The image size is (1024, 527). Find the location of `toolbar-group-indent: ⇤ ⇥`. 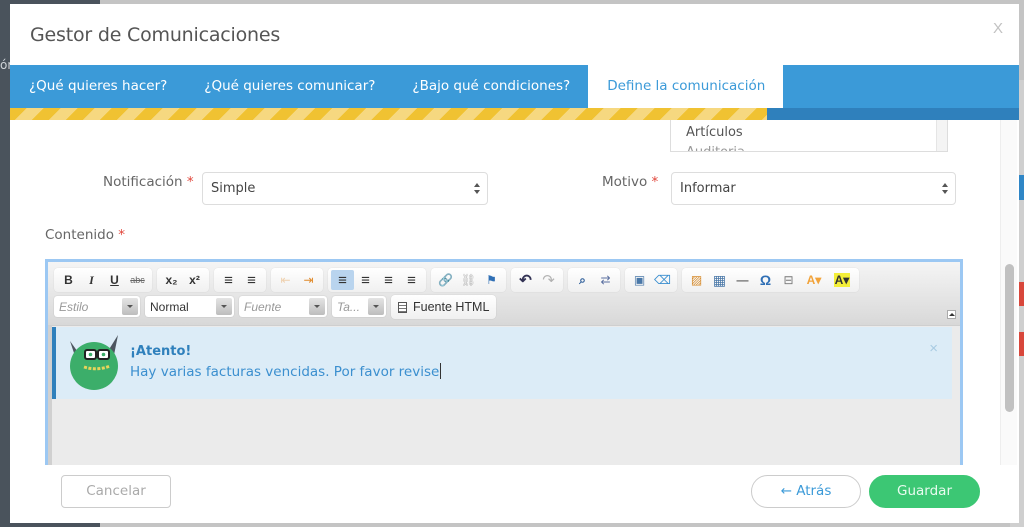

toolbar-group-indent: ⇤ ⇥ is located at coordinates (297, 280).